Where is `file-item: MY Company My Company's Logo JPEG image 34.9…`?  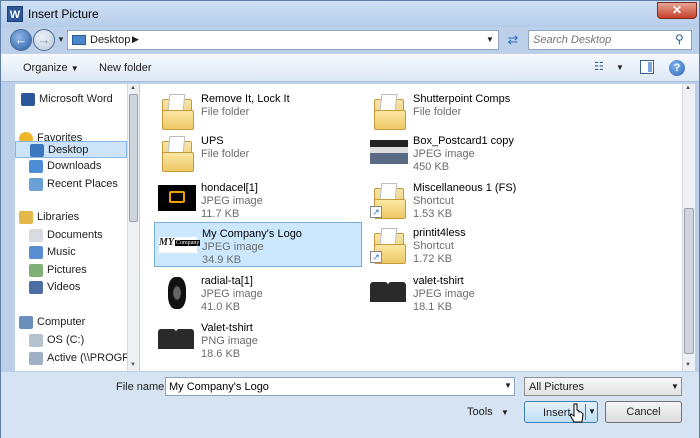 file-item: MY Company My Company's Logo JPEG image 34.9… is located at coordinates (258, 244).